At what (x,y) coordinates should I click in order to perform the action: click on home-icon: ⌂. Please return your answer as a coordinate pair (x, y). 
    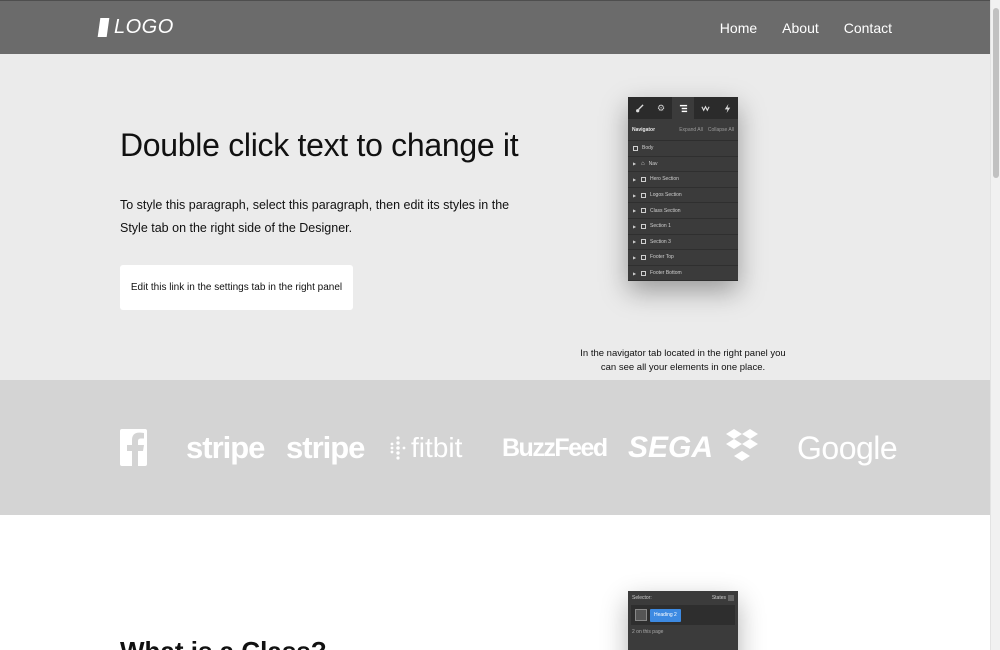
    Looking at the image, I should click on (643, 163).